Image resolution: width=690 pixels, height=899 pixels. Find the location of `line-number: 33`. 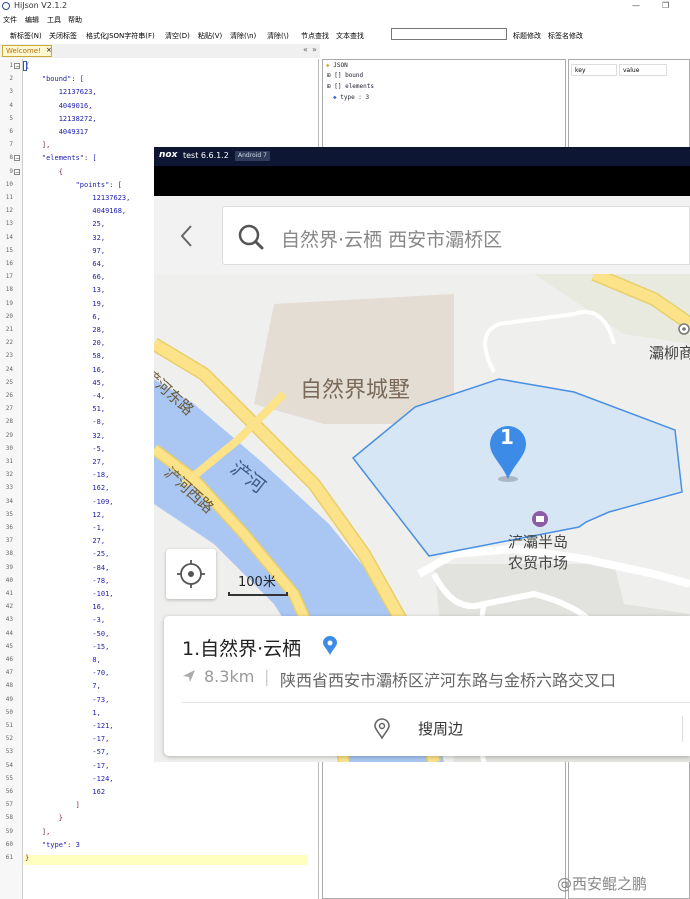

line-number: 33 is located at coordinates (9, 488).